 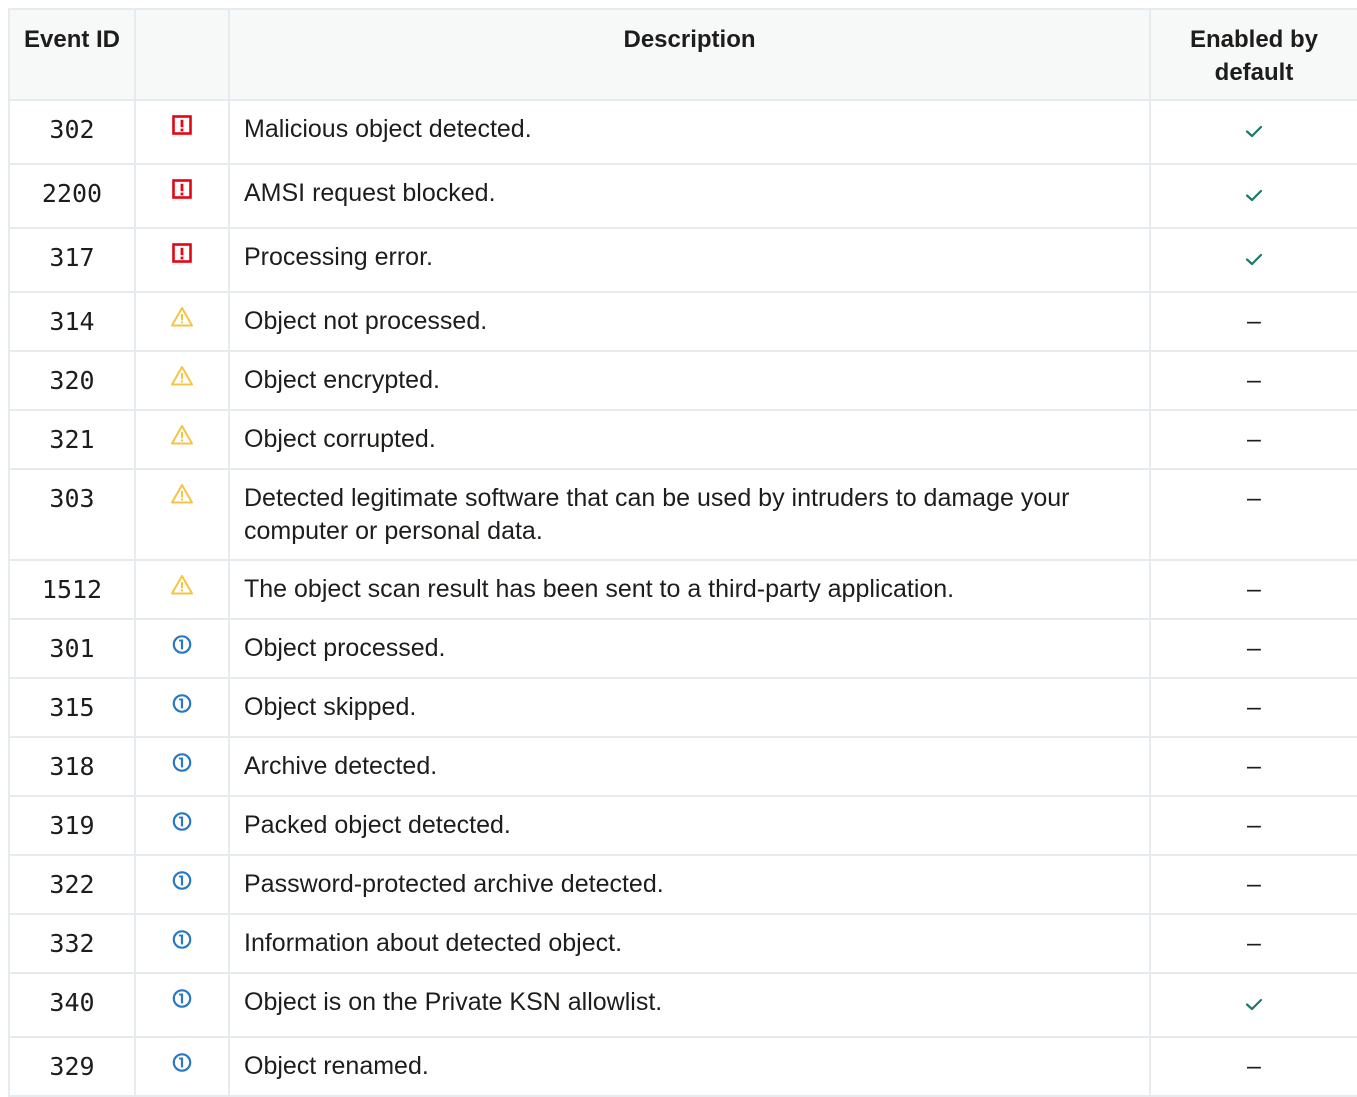 What do you see at coordinates (72, 1066) in the screenshot?
I see `event-id-cell: 329` at bounding box center [72, 1066].